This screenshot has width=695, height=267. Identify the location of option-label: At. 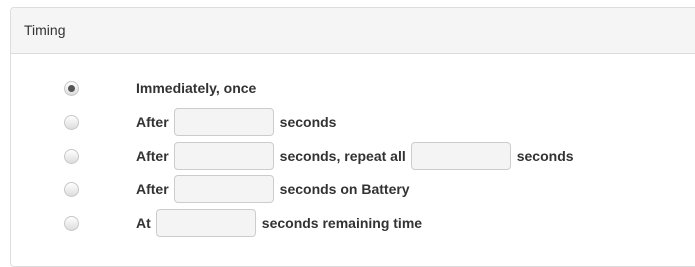
(143, 223).